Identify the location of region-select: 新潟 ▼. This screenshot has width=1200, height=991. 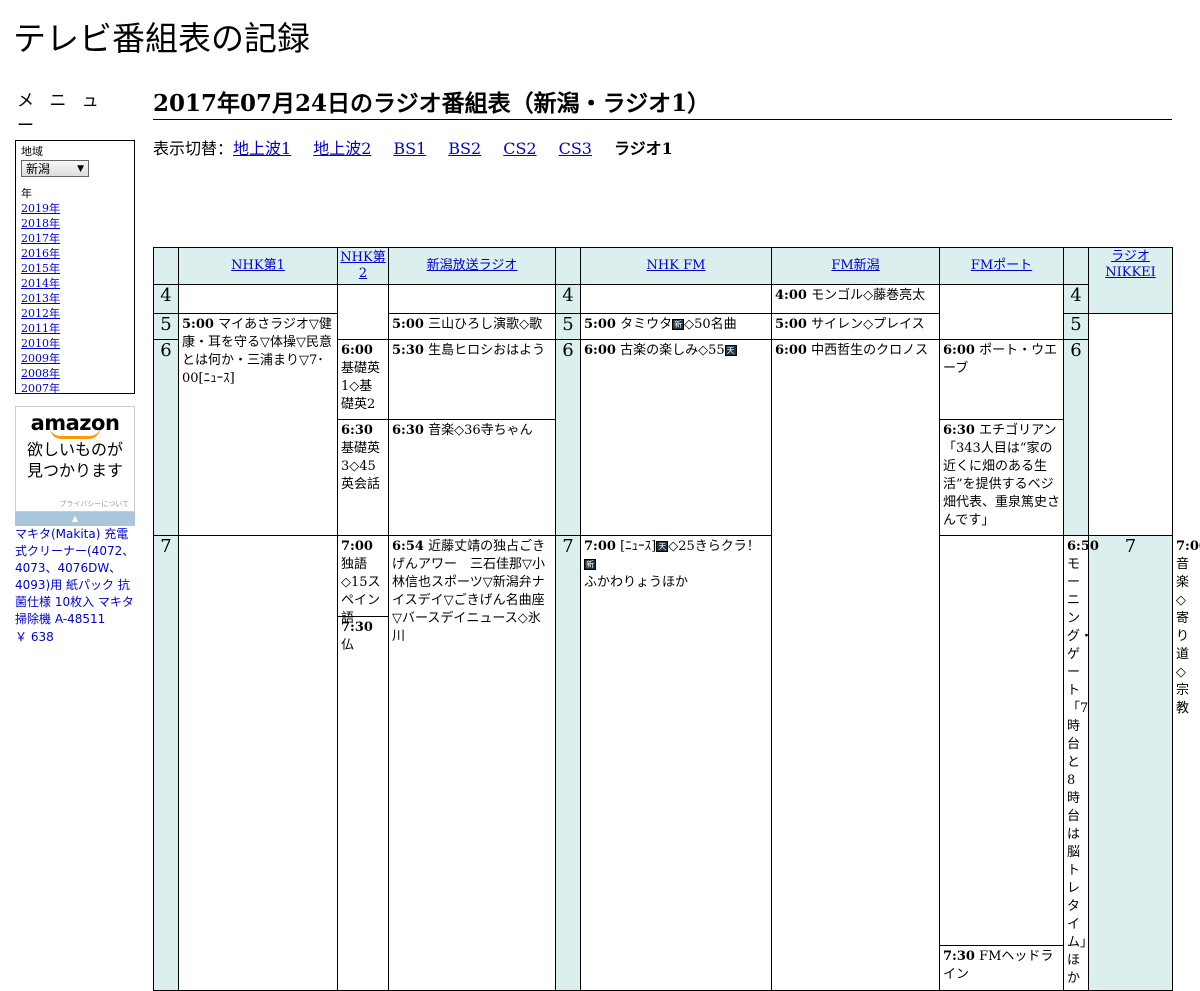
(55, 168).